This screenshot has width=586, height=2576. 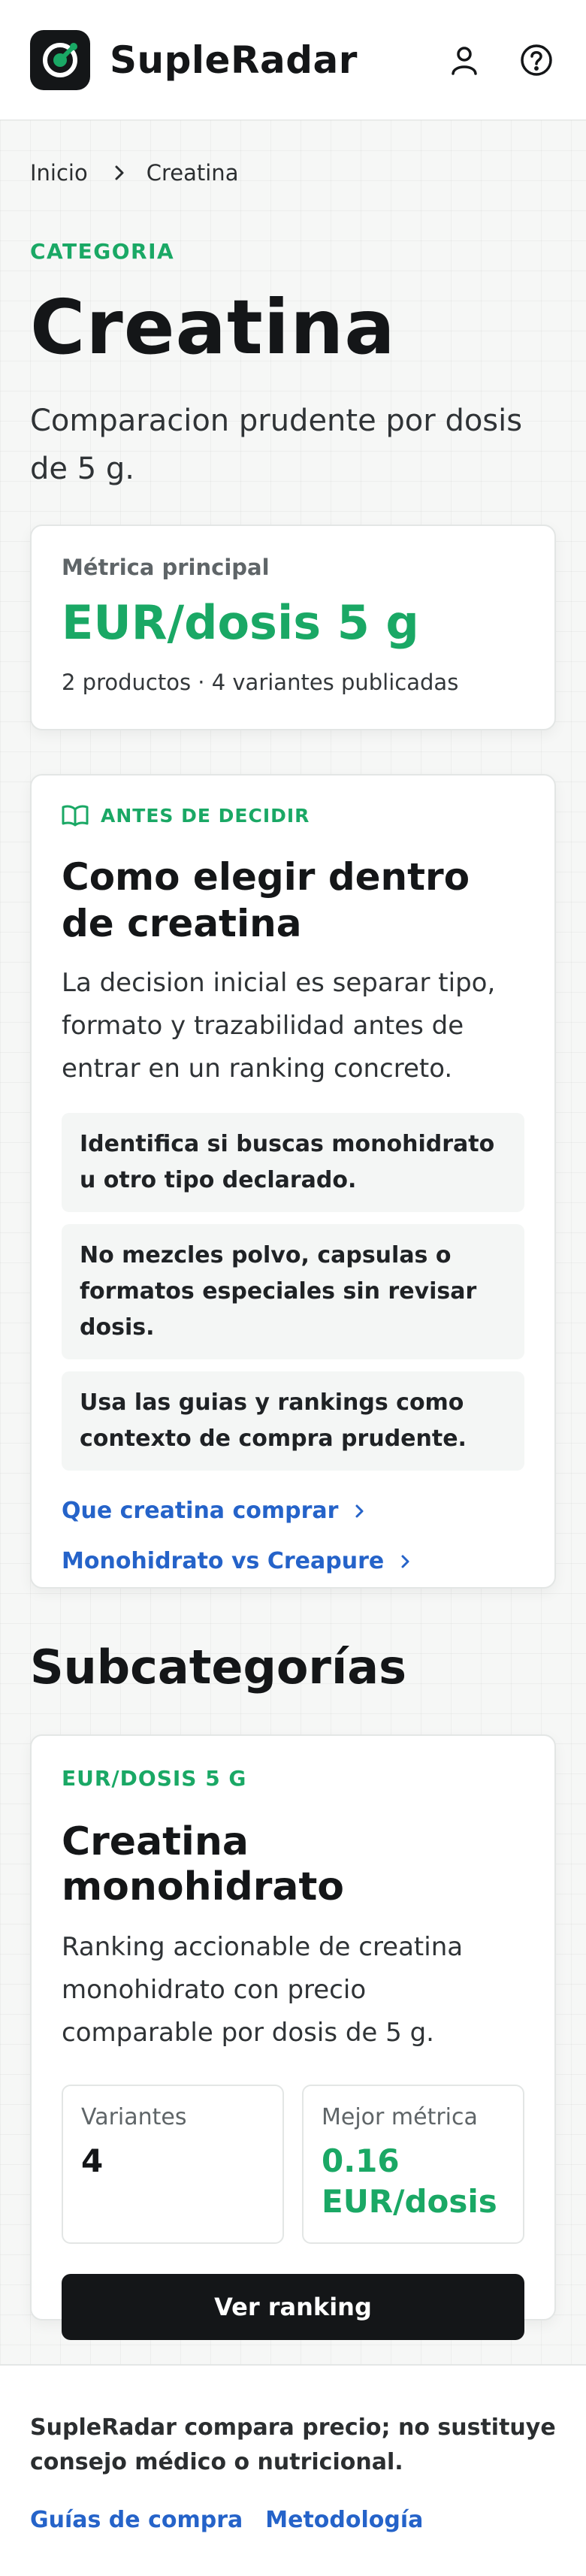 I want to click on guide-link-label: Monohidrato vs Creapure, so click(x=223, y=1561).